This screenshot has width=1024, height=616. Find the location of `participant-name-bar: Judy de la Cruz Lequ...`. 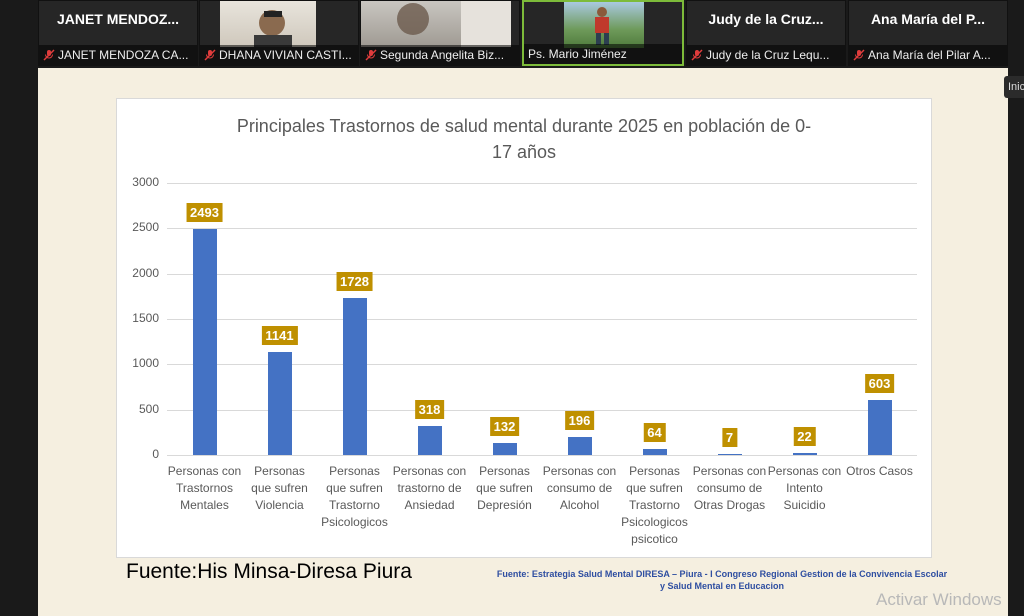

participant-name-bar: Judy de la Cruz Lequ... is located at coordinates (766, 55).